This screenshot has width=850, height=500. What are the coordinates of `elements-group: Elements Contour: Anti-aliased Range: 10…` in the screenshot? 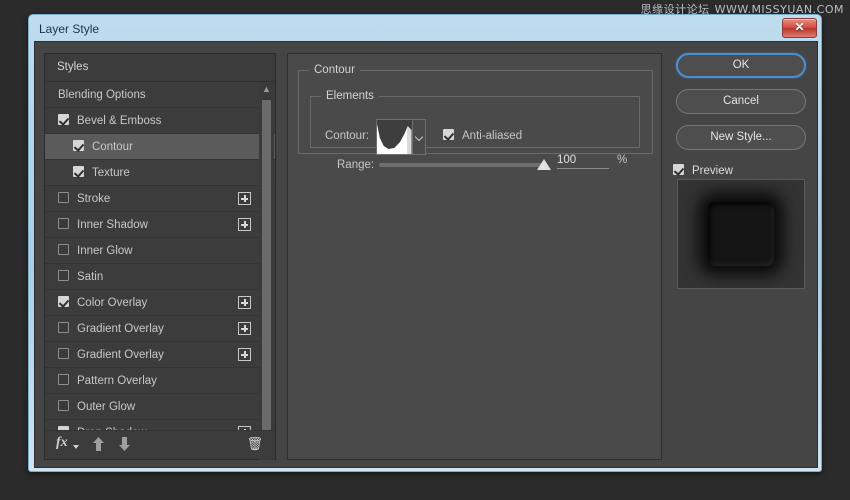 It's located at (475, 130).